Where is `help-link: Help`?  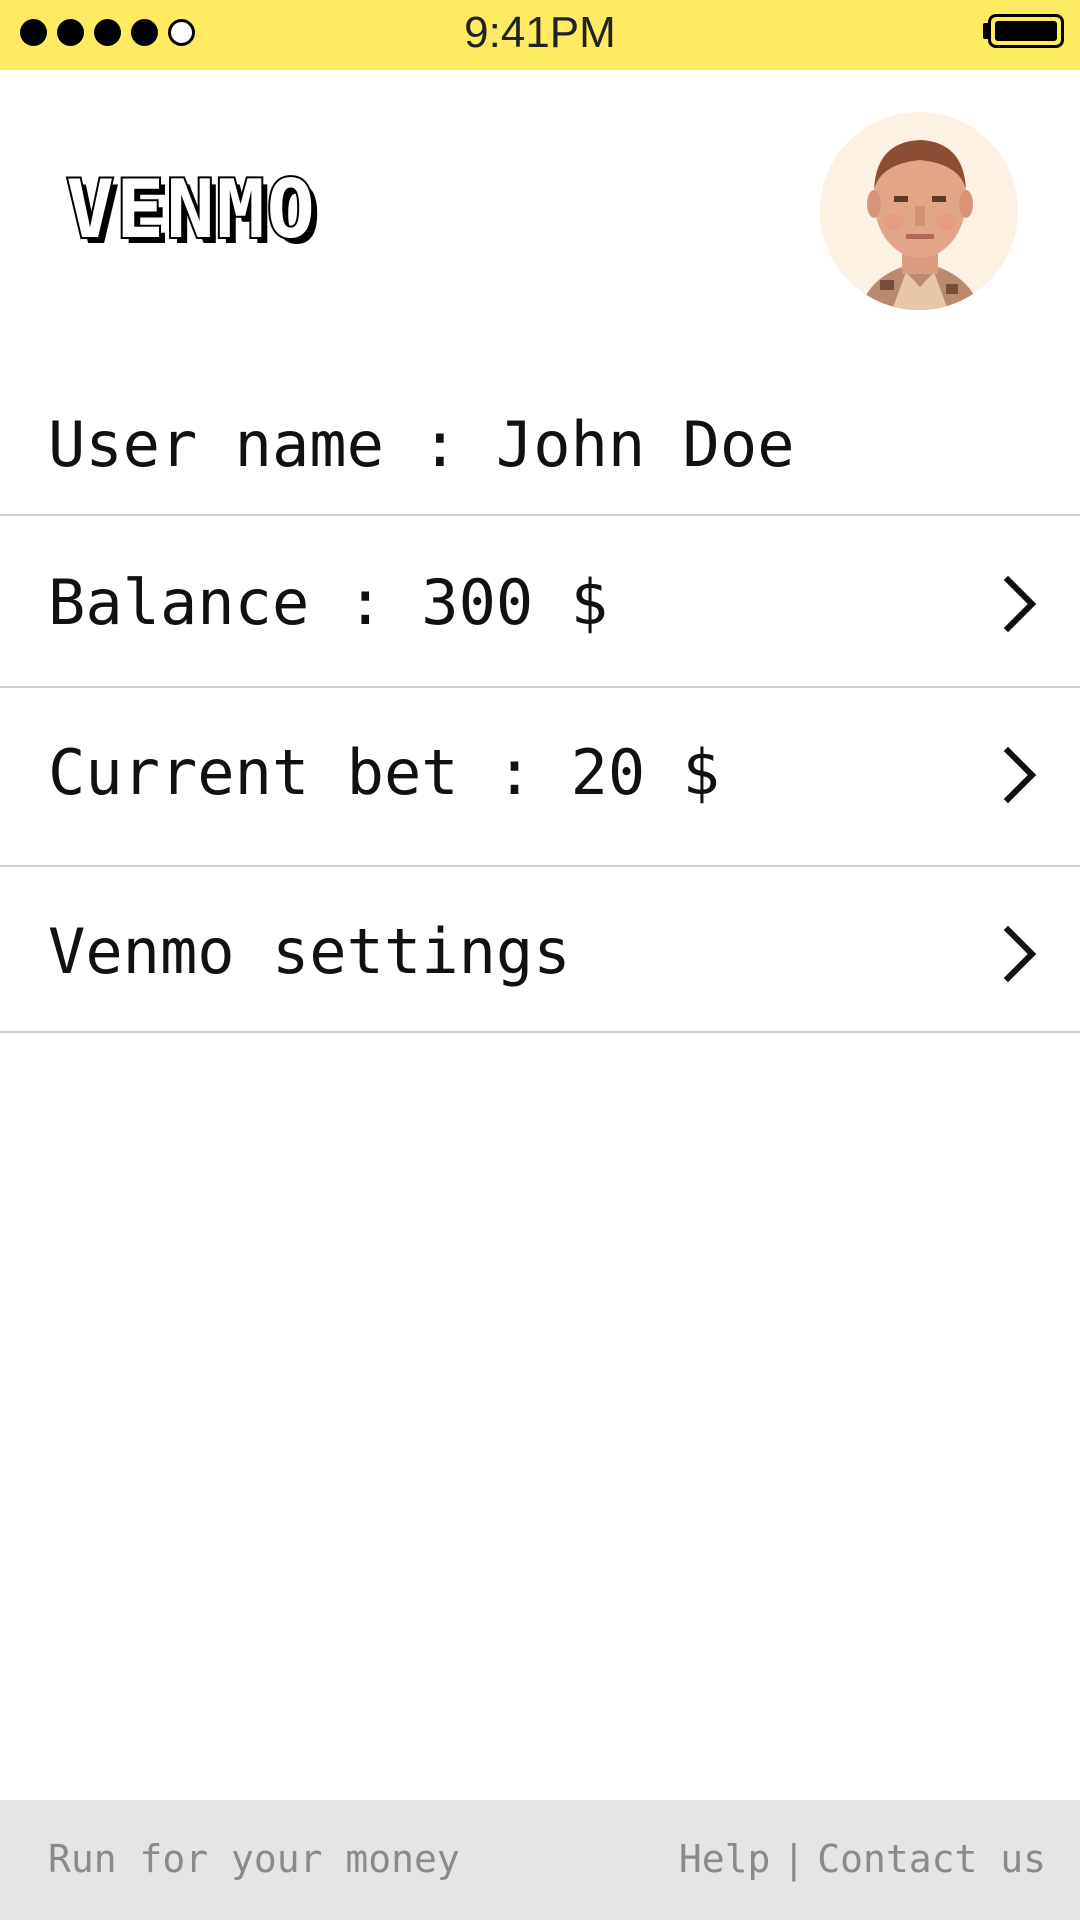 help-link: Help is located at coordinates (725, 1859).